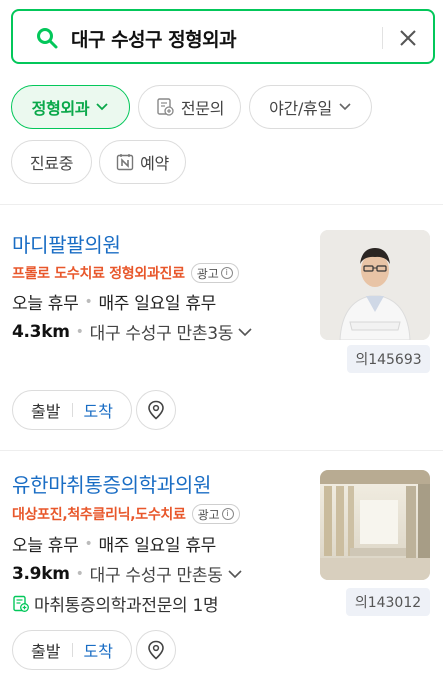 Image resolution: width=443 pixels, height=677 pixels. I want to click on filter-chip-orthopedics: 정형외과, so click(70, 107).